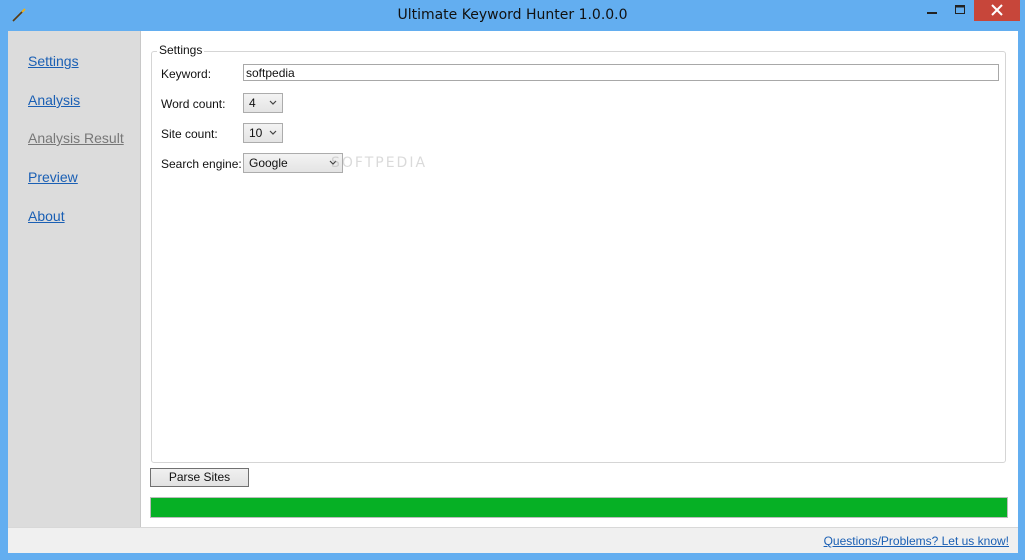 Image resolution: width=1025 pixels, height=560 pixels. Describe the element at coordinates (621, 72) in the screenshot. I see `keyword-input: softpedia` at that location.